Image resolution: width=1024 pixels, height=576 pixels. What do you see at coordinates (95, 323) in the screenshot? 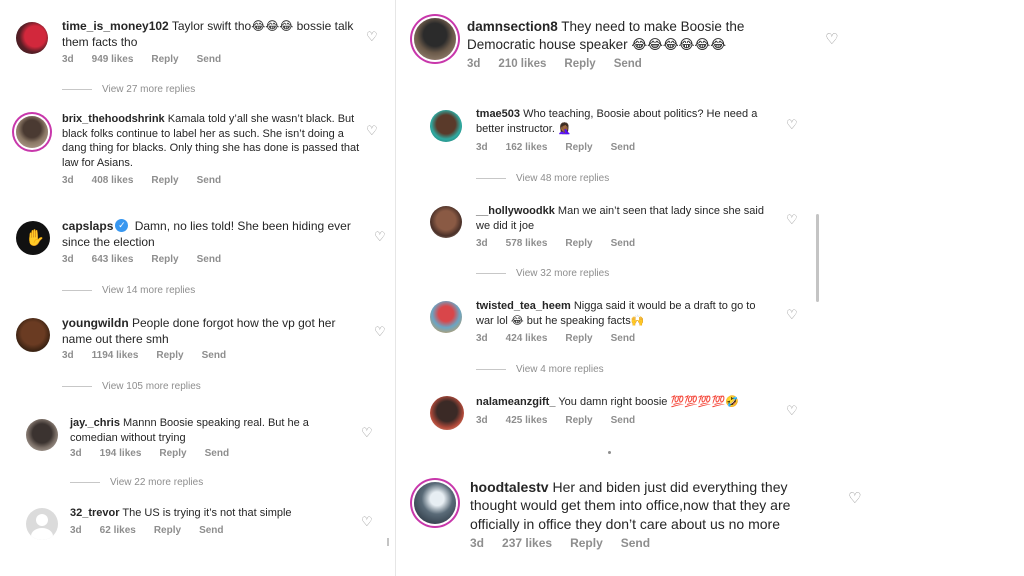
I see `comment-username: youngwildn` at bounding box center [95, 323].